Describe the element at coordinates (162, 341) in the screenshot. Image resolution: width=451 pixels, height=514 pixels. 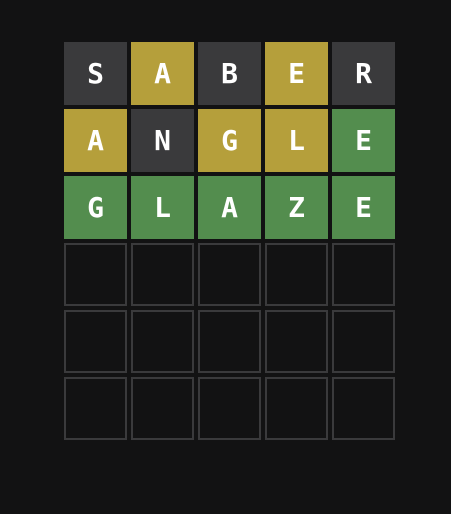
I see `tile-r5-c2` at that location.